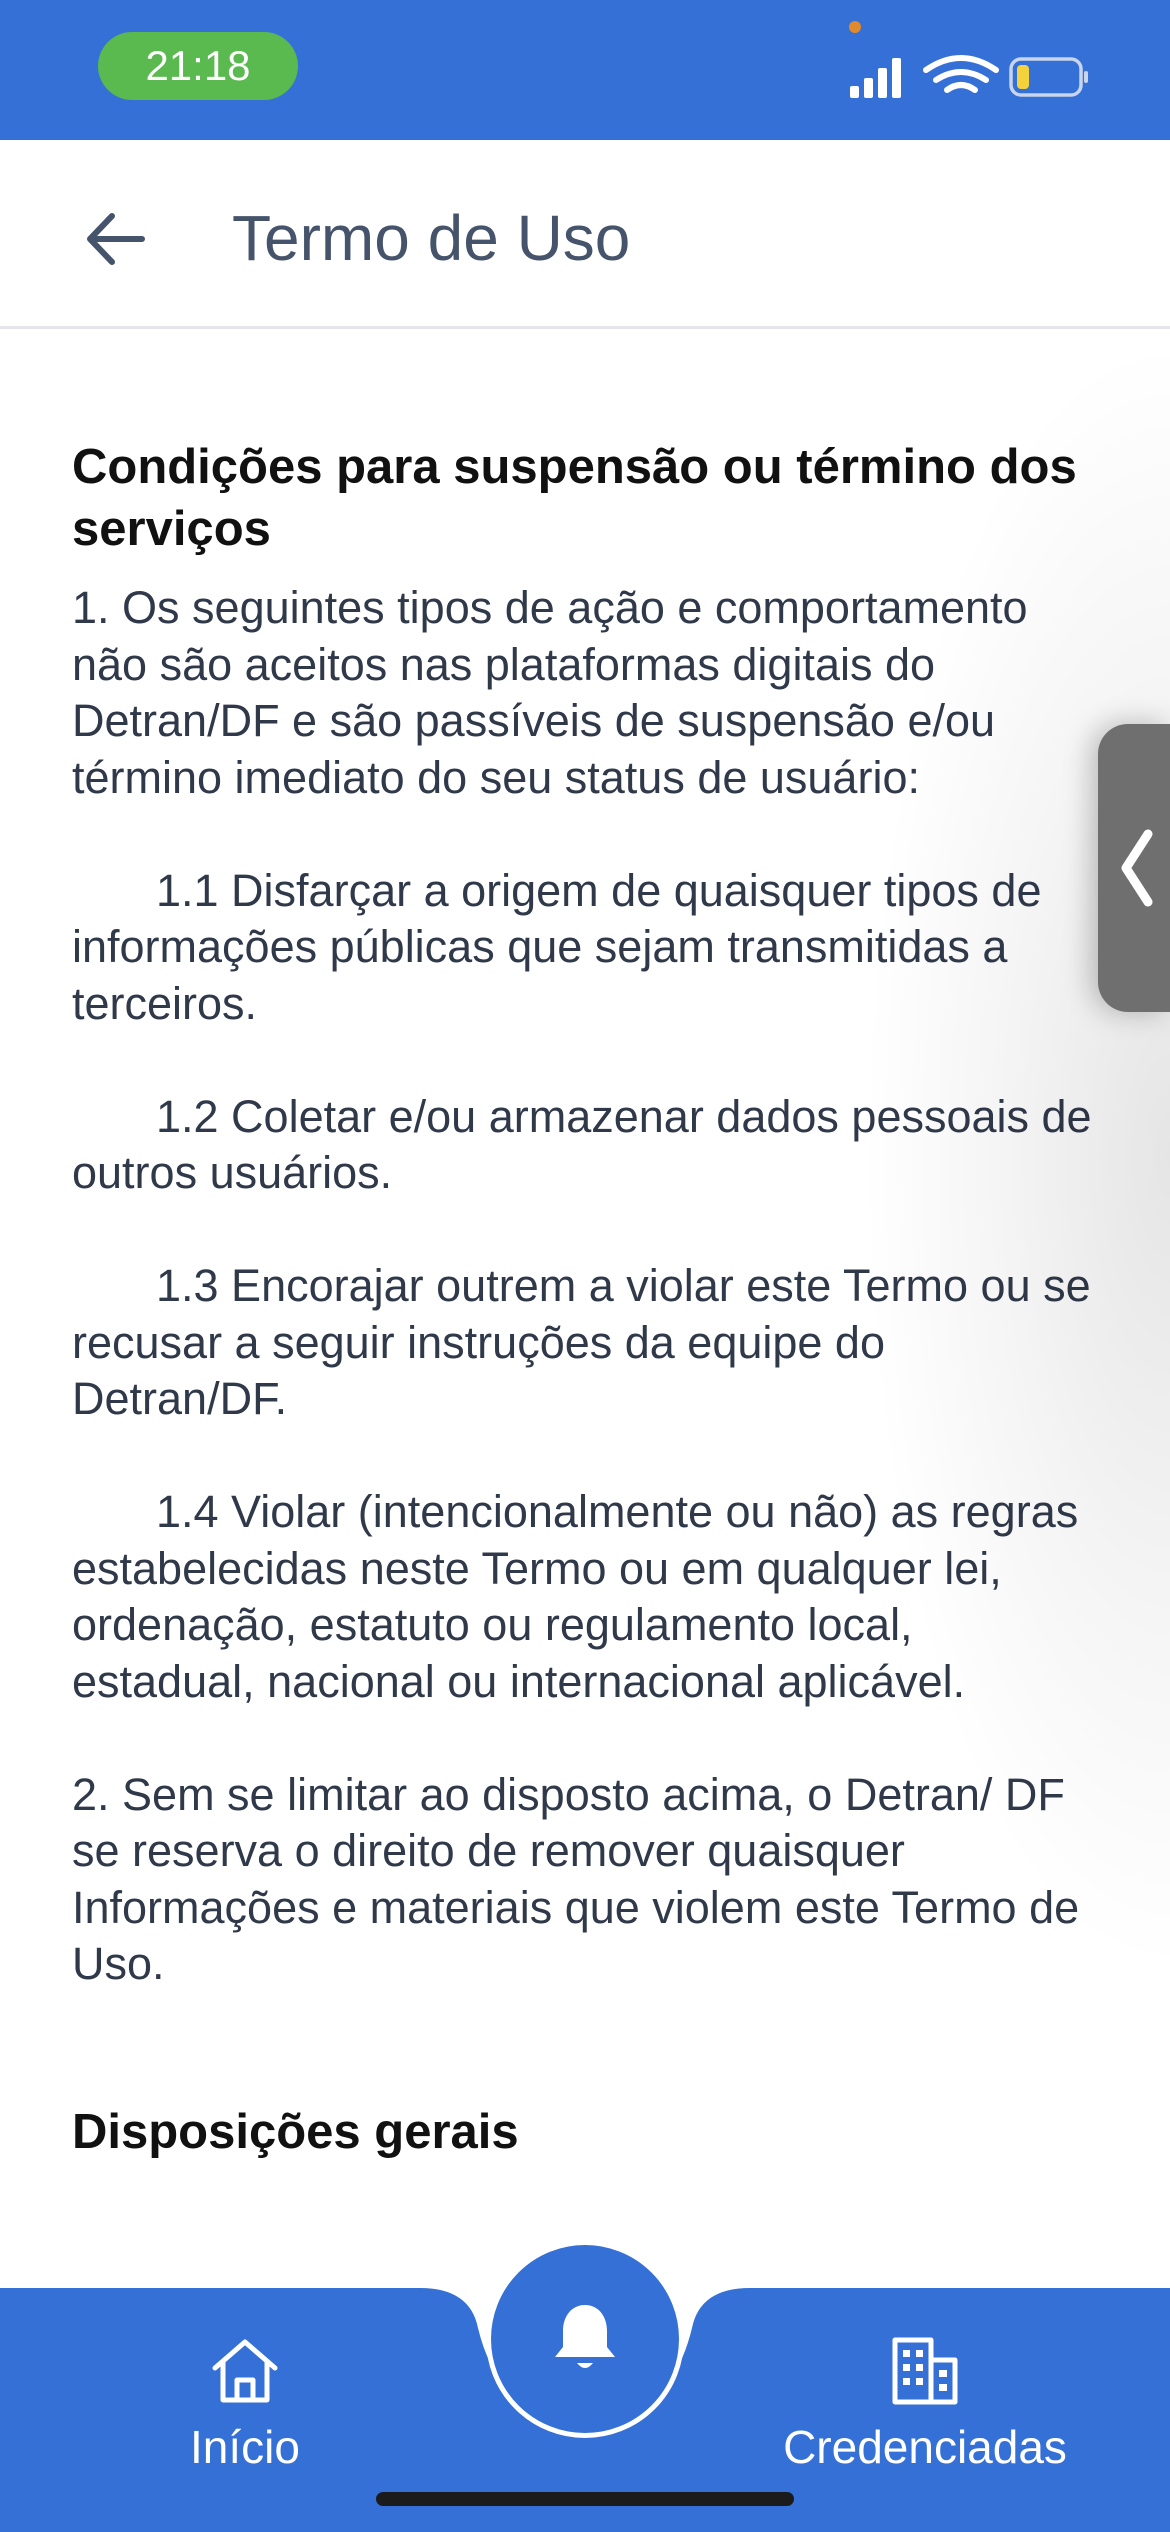 The width and height of the screenshot is (1170, 2532). Describe the element at coordinates (585, 70) in the screenshot. I see `status-bar: 21:18` at that location.